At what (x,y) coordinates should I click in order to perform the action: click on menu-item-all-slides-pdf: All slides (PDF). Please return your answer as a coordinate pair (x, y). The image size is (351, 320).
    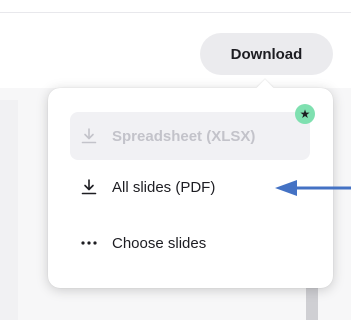
    Looking at the image, I should click on (190, 187).